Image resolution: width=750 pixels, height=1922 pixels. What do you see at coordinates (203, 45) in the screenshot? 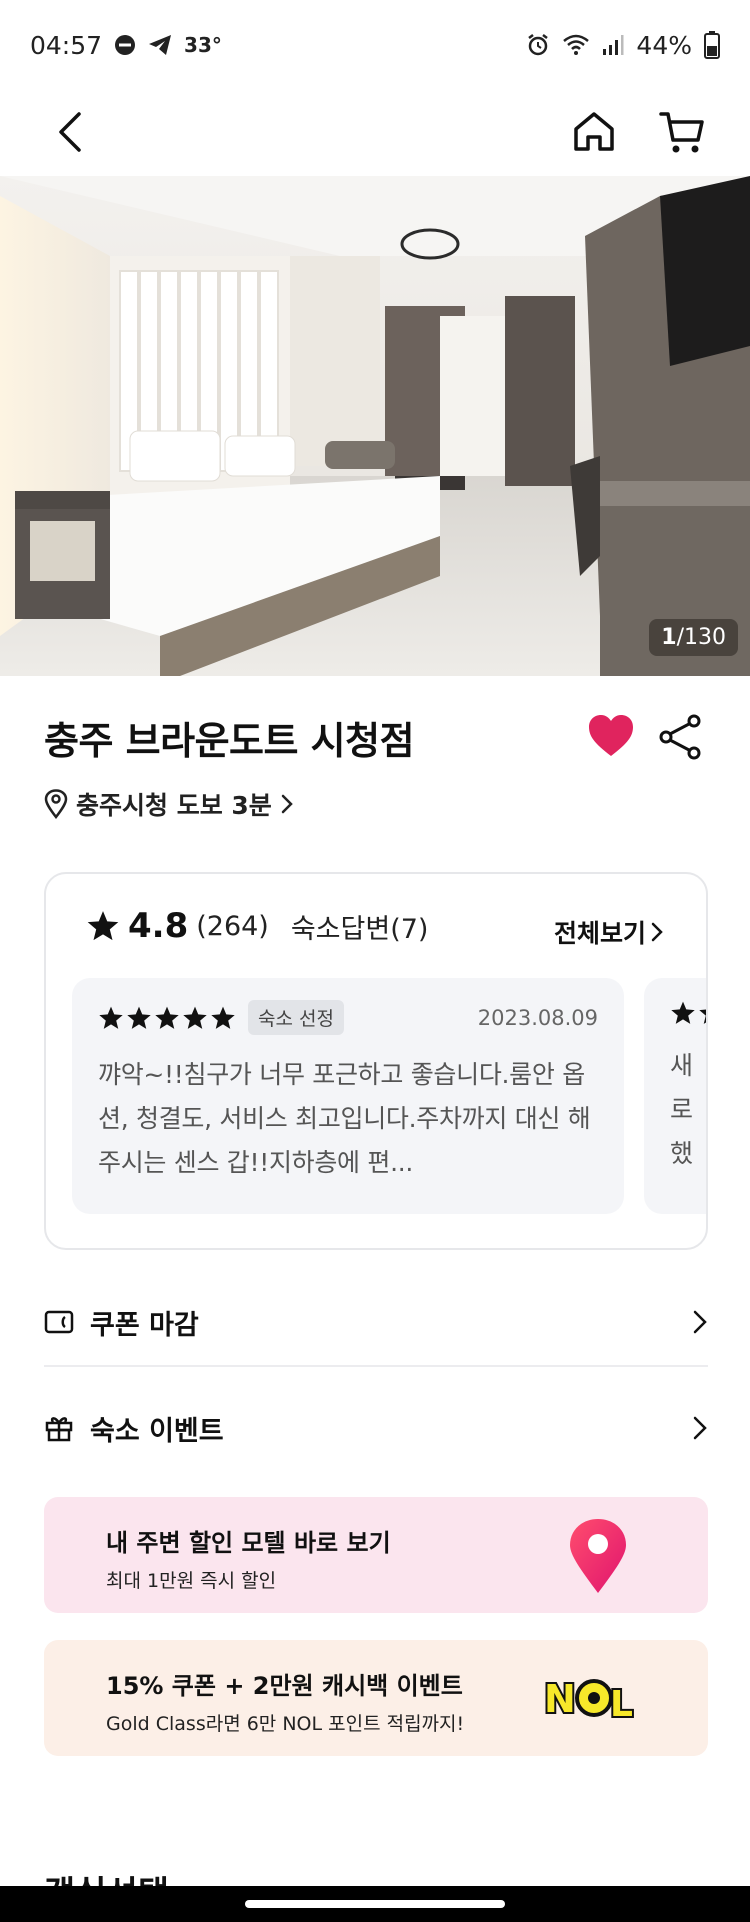
I see `status-temperature: 33°` at bounding box center [203, 45].